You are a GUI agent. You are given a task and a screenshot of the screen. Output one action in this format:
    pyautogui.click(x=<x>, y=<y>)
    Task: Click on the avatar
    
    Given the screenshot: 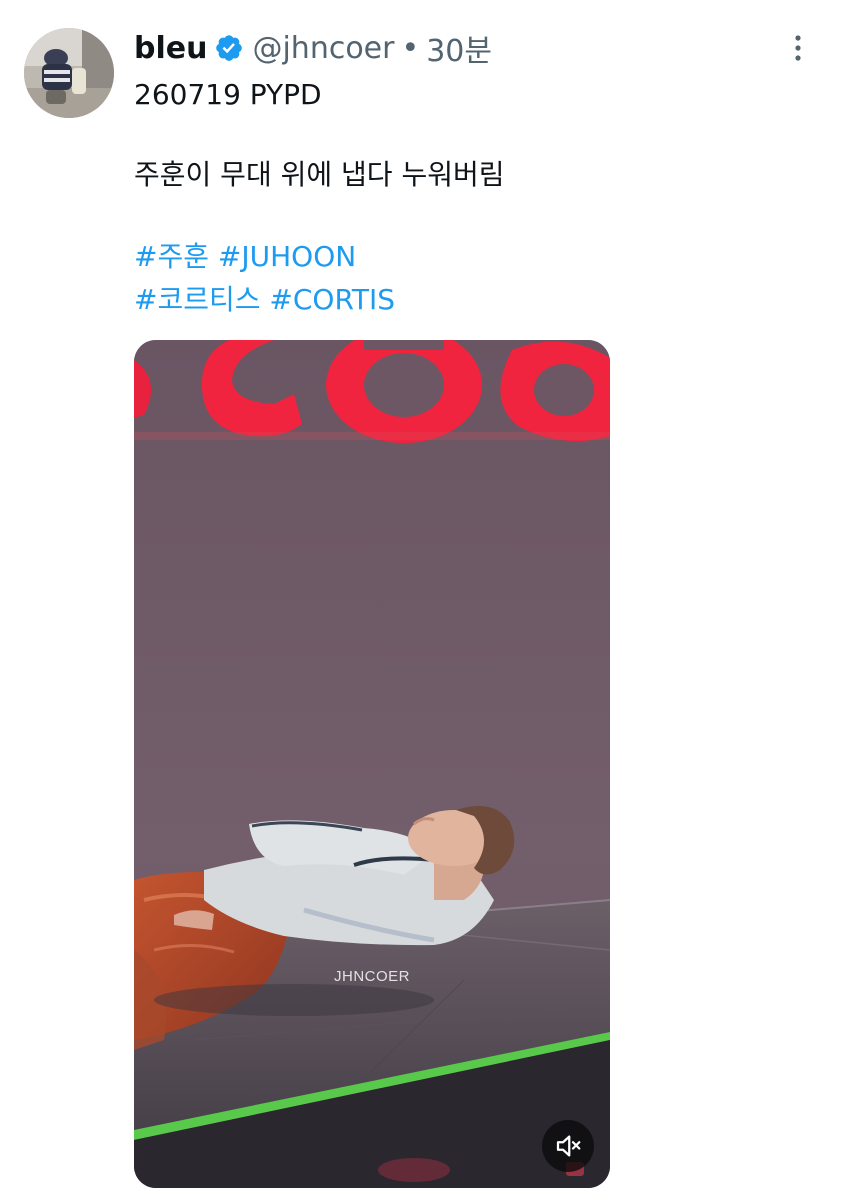 What is the action you would take?
    pyautogui.click(x=69, y=73)
    